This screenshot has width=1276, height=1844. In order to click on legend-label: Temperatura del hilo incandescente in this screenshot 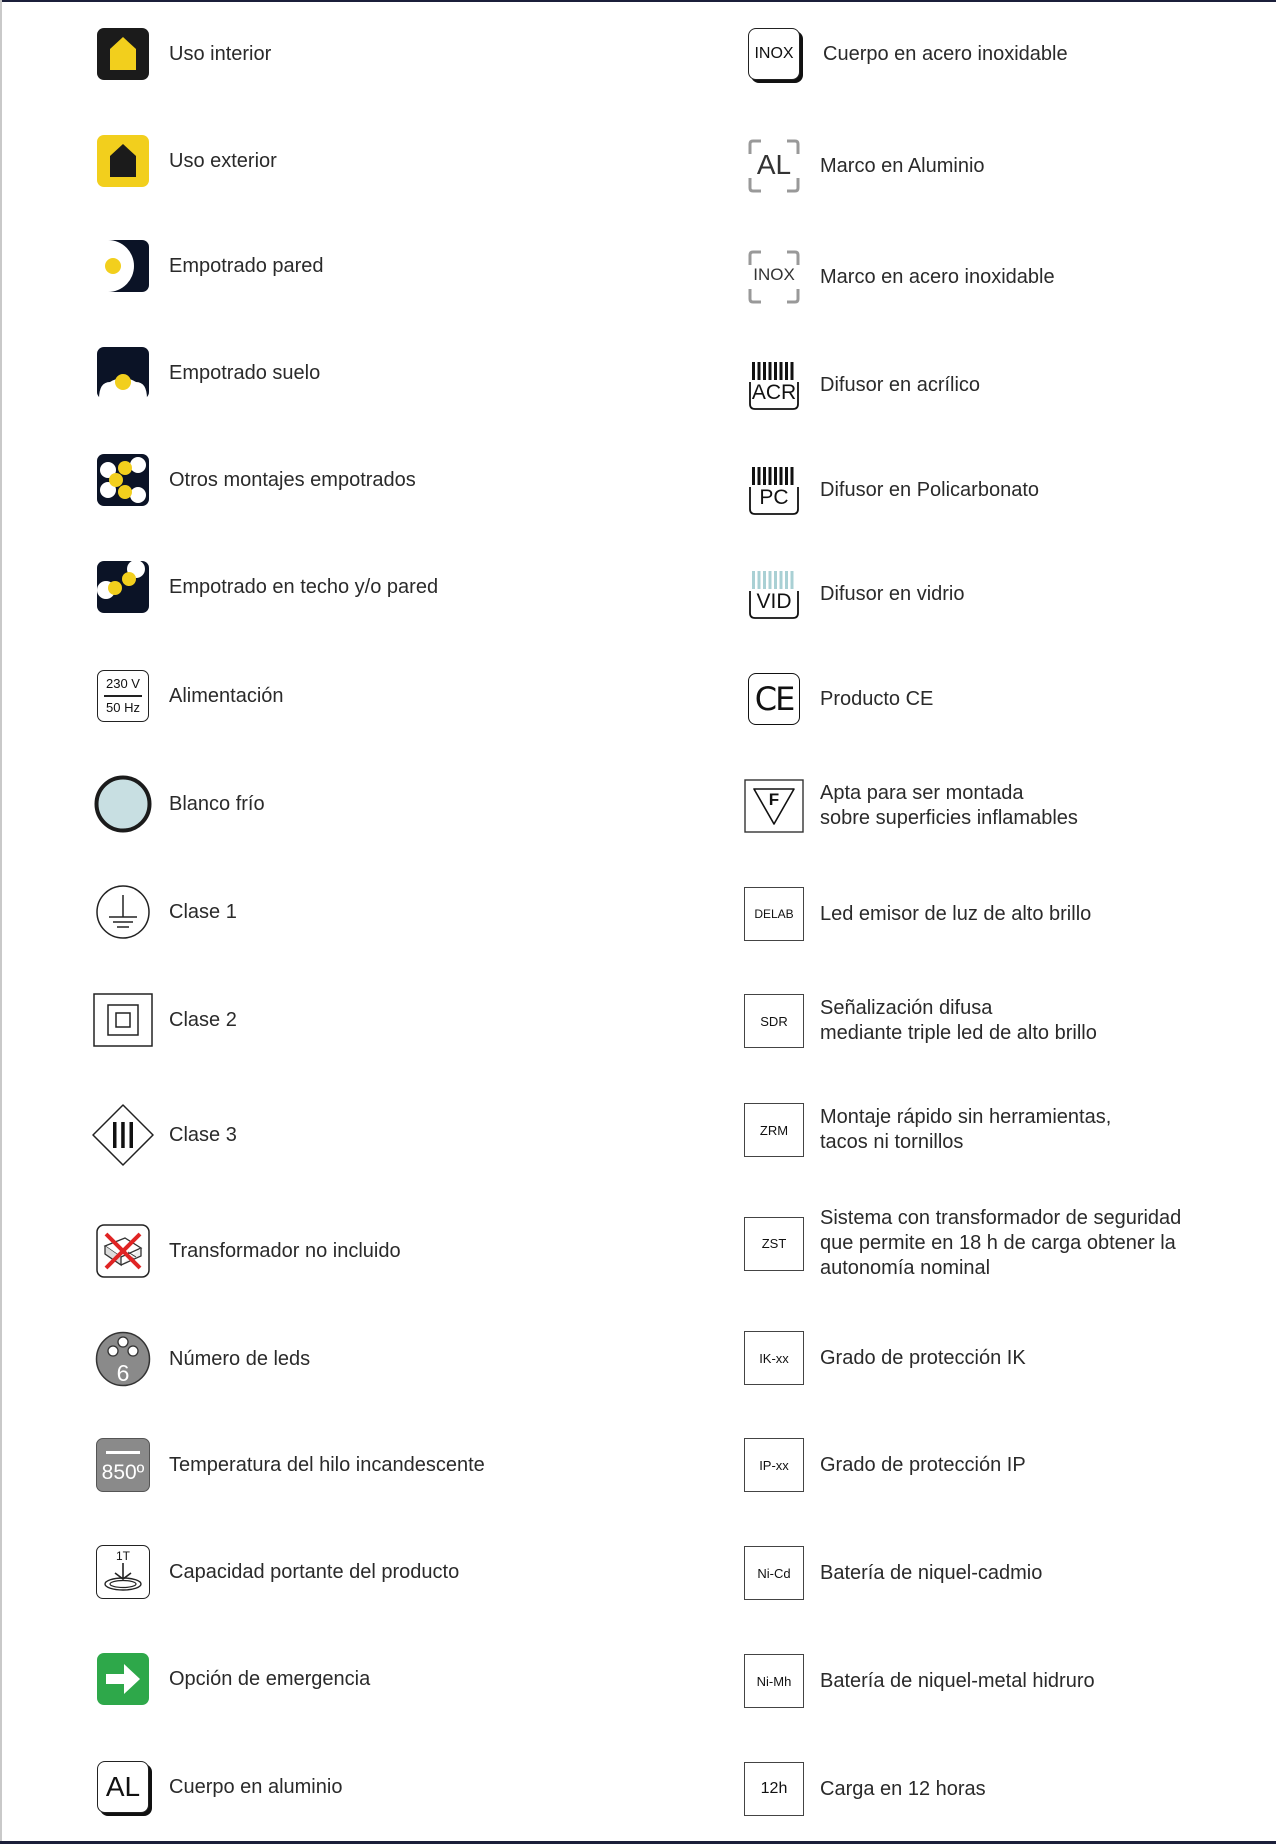, I will do `click(327, 1464)`.